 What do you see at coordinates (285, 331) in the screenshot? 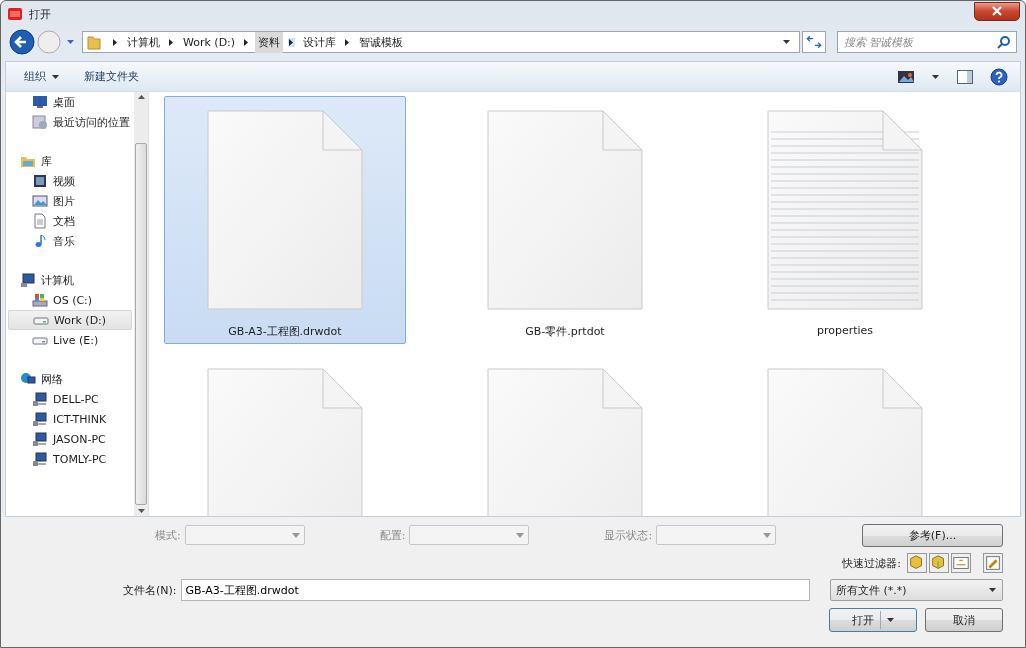
I see `file-name: GB-A3-工程图.drwdot` at bounding box center [285, 331].